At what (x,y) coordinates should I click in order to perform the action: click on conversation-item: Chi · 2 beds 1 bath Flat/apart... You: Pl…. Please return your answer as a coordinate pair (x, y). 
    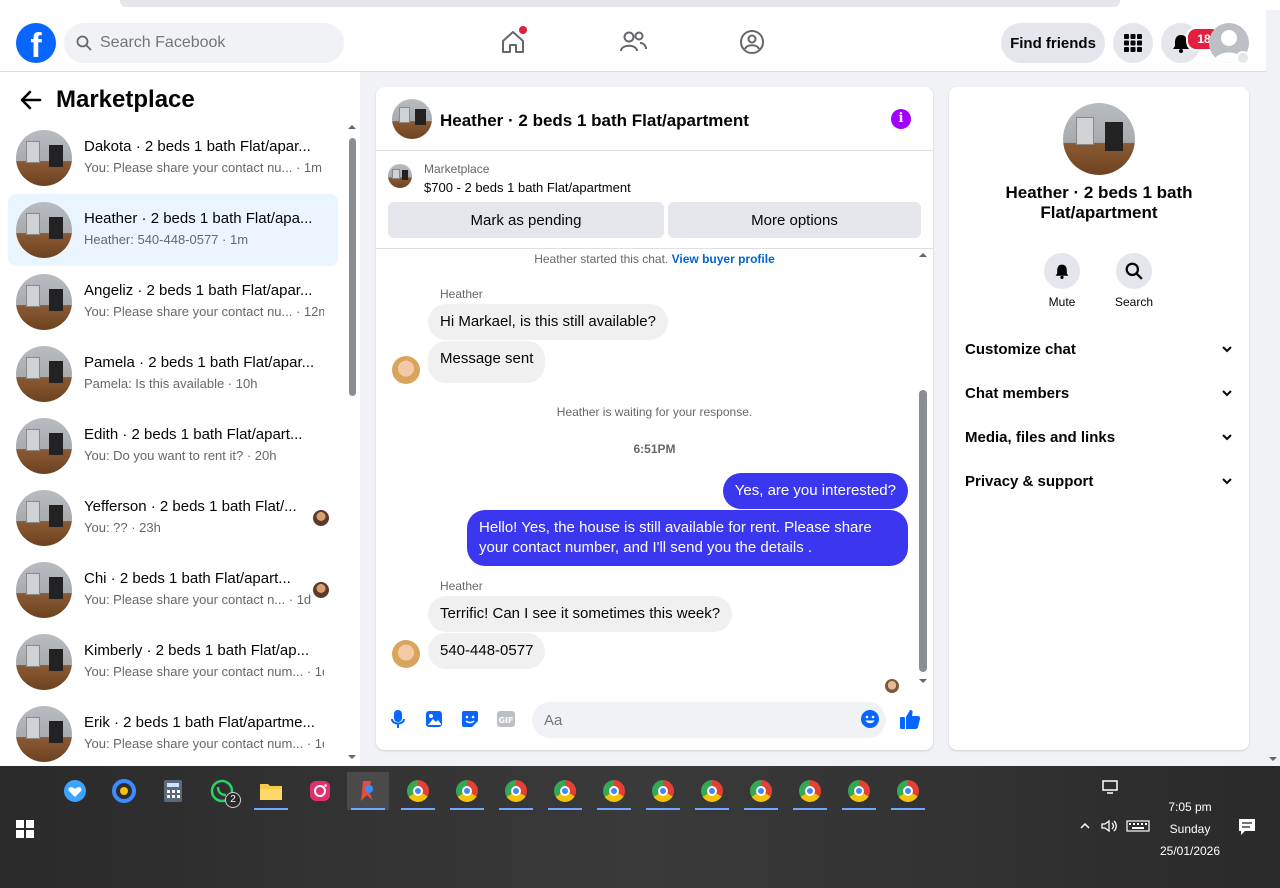
    Looking at the image, I should click on (173, 590).